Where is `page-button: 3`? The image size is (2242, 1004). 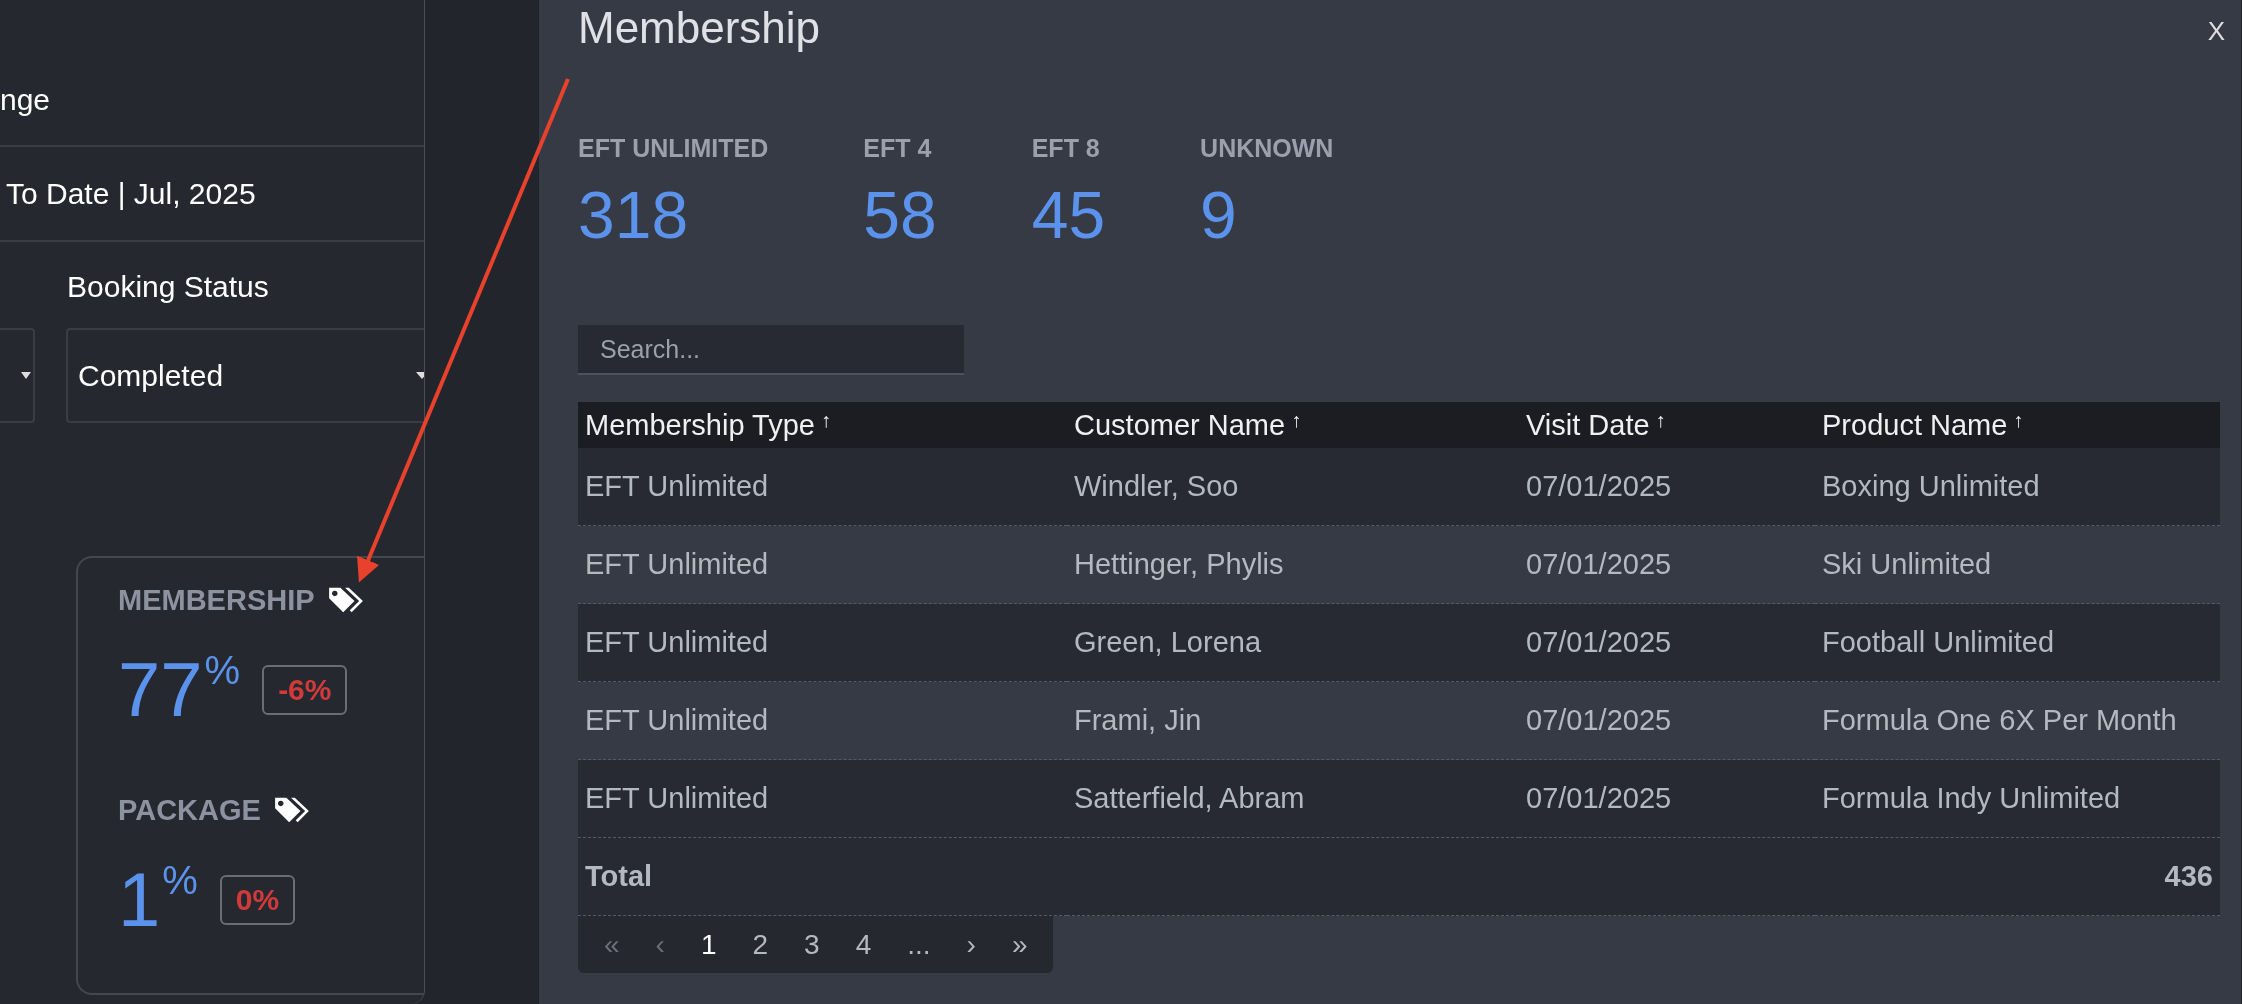
page-button: 3 is located at coordinates (812, 944).